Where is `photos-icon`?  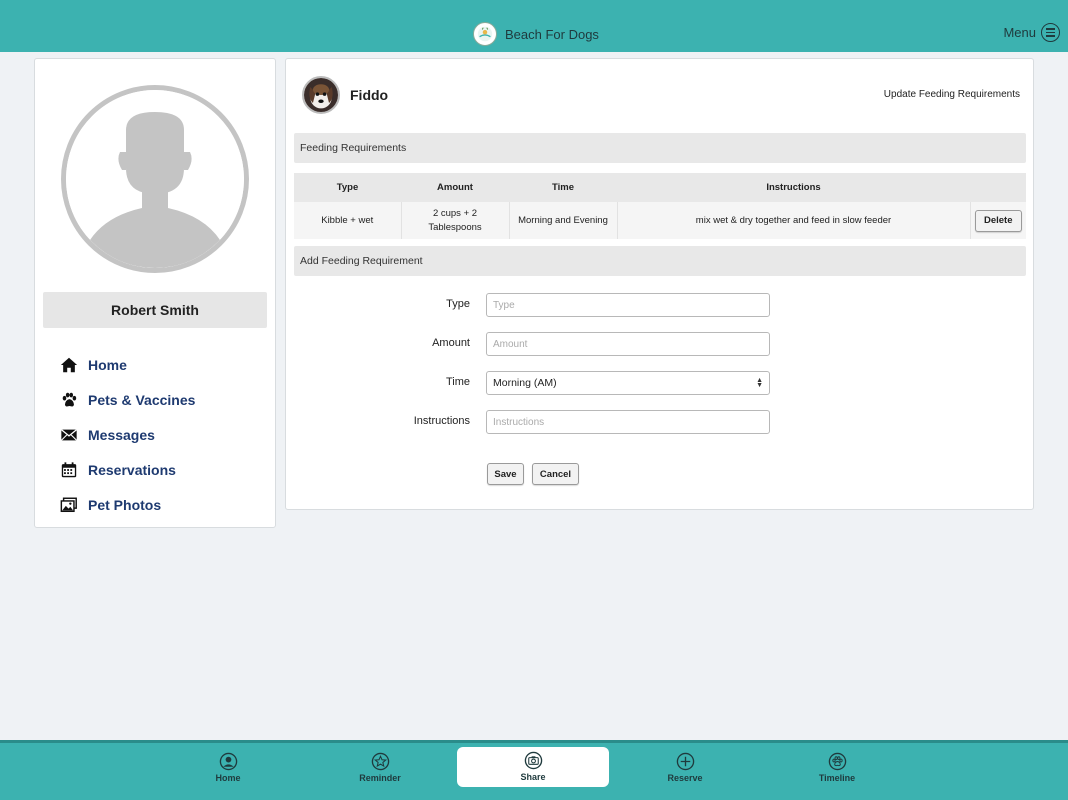 photos-icon is located at coordinates (69, 505).